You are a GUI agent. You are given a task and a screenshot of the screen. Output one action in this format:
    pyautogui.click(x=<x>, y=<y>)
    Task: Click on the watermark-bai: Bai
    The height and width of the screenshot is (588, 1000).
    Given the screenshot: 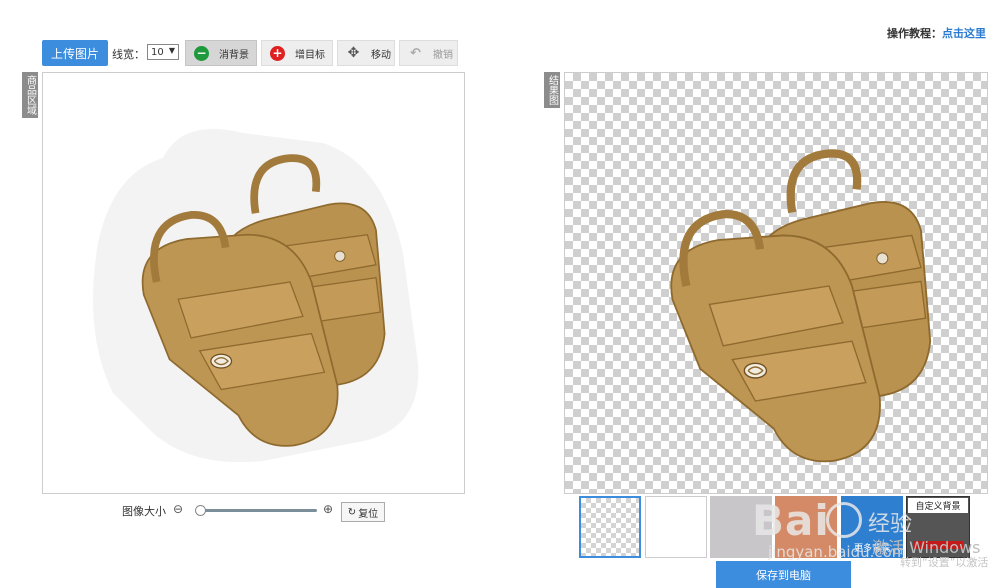 What is the action you would take?
    pyautogui.click(x=791, y=520)
    